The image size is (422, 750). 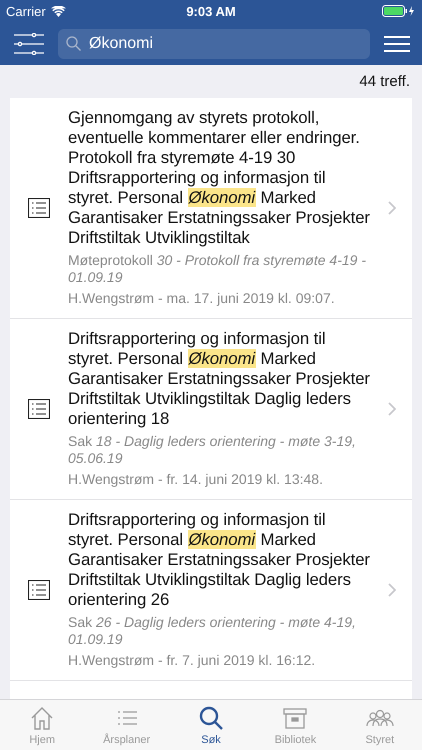 What do you see at coordinates (219, 379) in the screenshot?
I see `result-text: Driftsrapportering og informasjon til styret. Personal Økonomi Marked Garantisaker Erstatningssaker Prosjekter Driftstiltak Utviklingstiltak Daglig leders orientering 18` at bounding box center [219, 379].